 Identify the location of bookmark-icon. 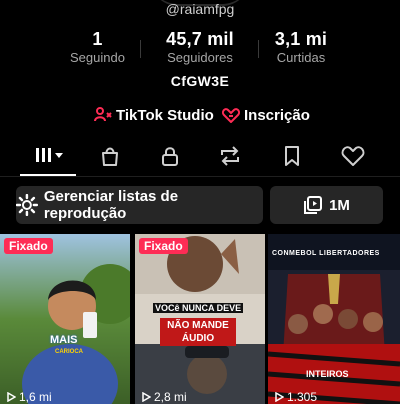
(292, 156).